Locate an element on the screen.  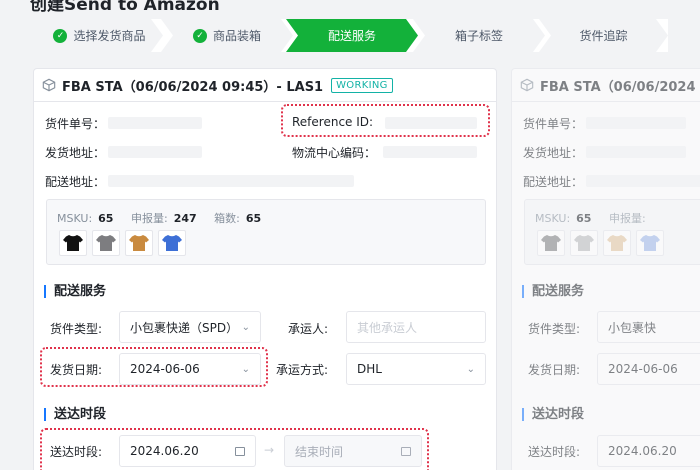
sku-stats: MSKU: 65 申报量: is located at coordinates (590, 218).